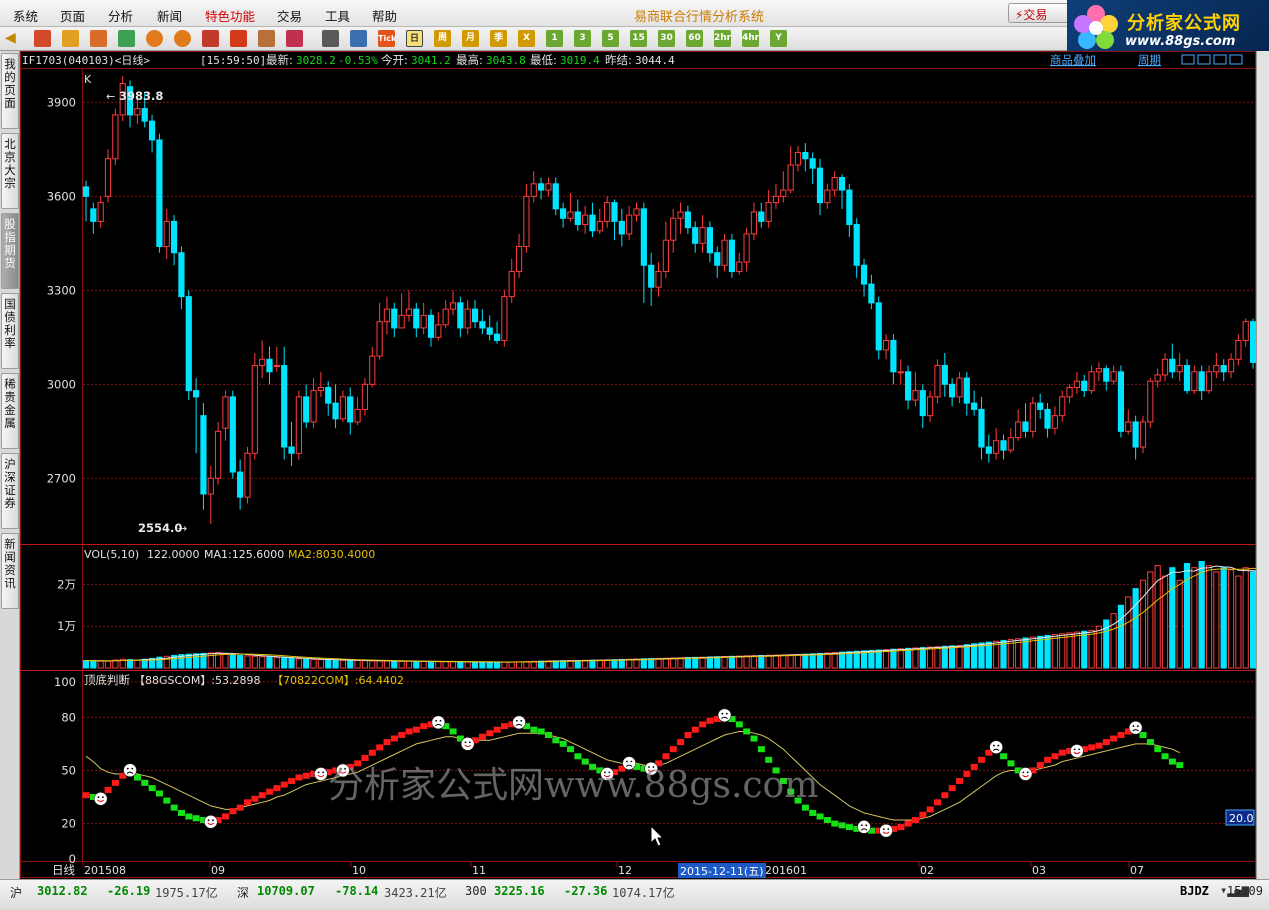  I want to click on period-60min-button: 60, so click(694, 38).